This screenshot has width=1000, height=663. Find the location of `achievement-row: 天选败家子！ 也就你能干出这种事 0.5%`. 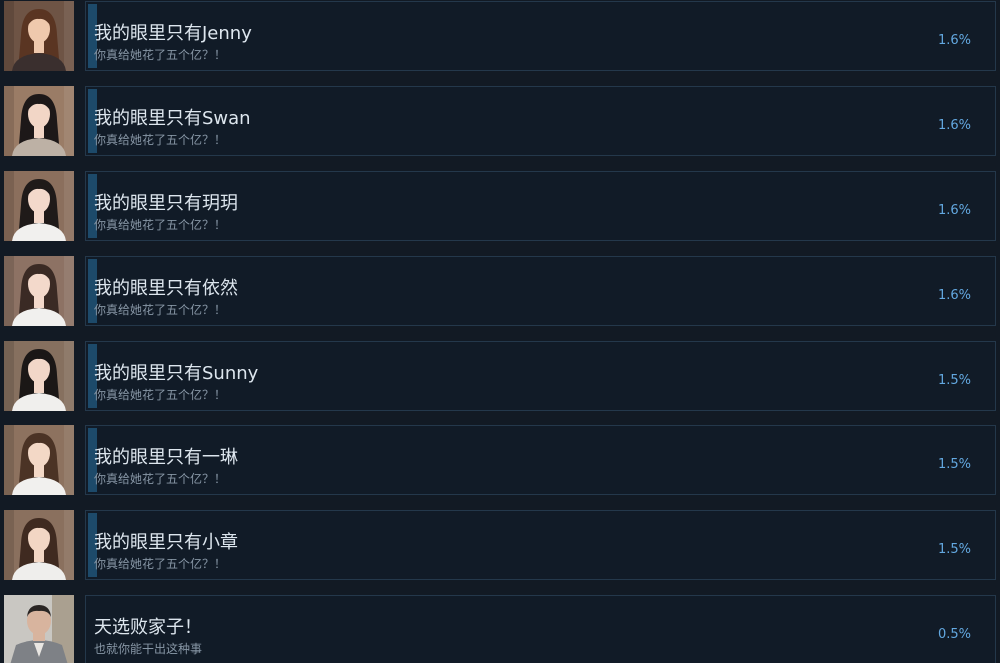

achievement-row: 天选败家子！ 也就你能干出这种事 0.5% is located at coordinates (500, 628).